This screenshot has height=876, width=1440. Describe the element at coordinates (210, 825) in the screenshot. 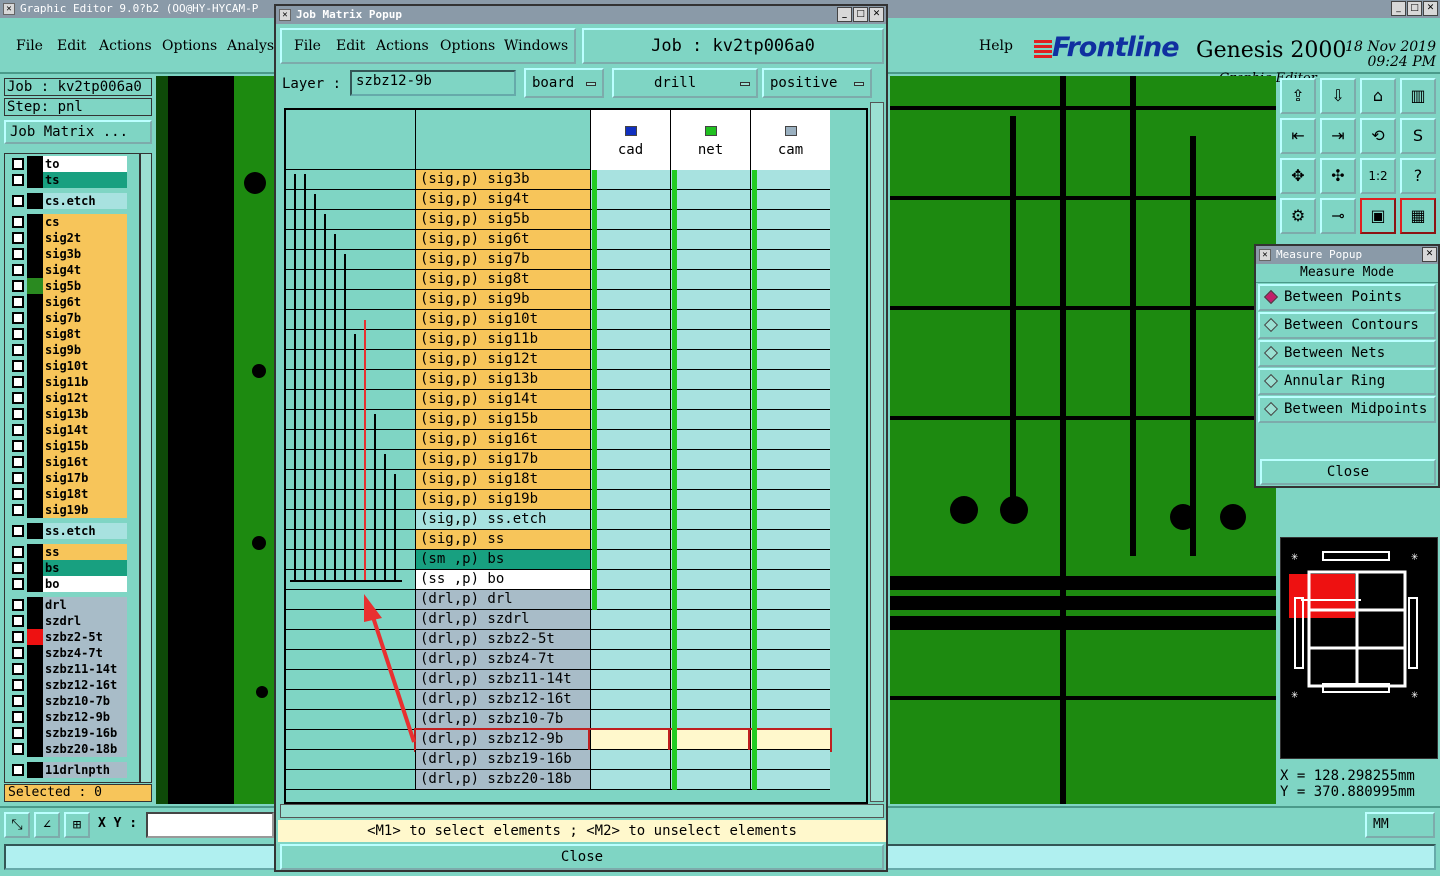

I see `xy-input` at that location.